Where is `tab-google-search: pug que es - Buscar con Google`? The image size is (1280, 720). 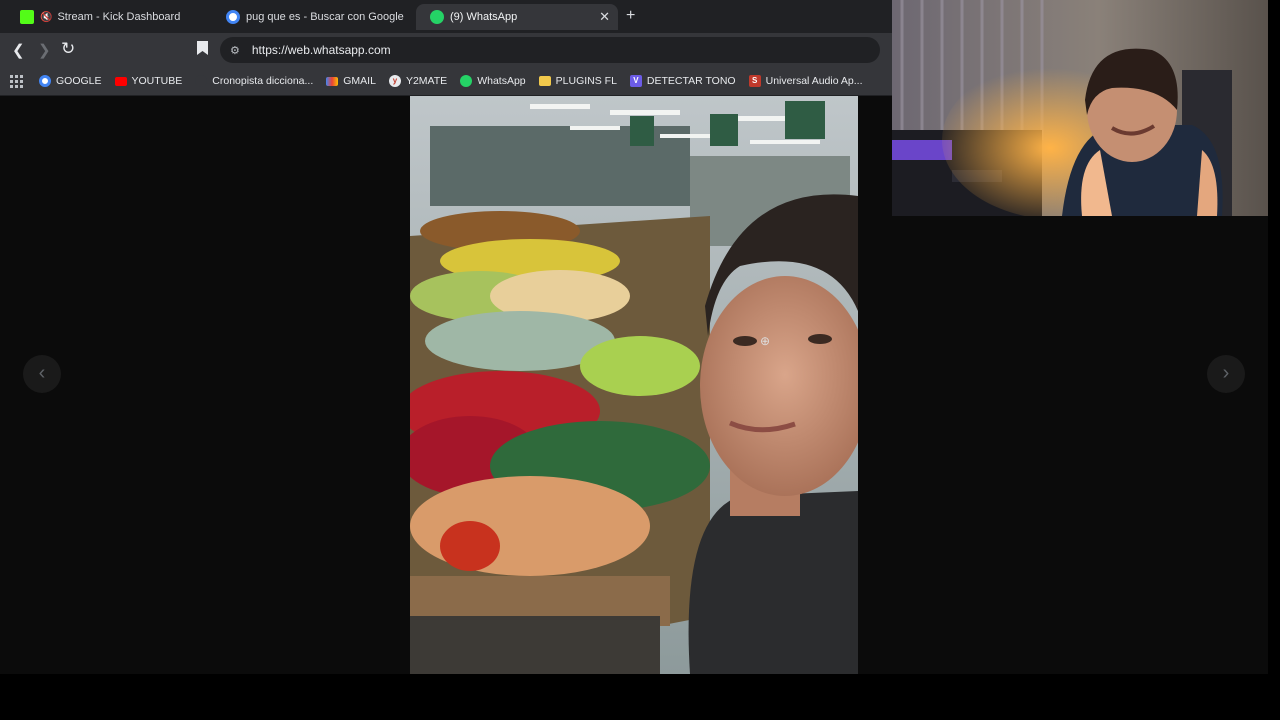 tab-google-search: pug que es - Buscar con Google is located at coordinates (313, 17).